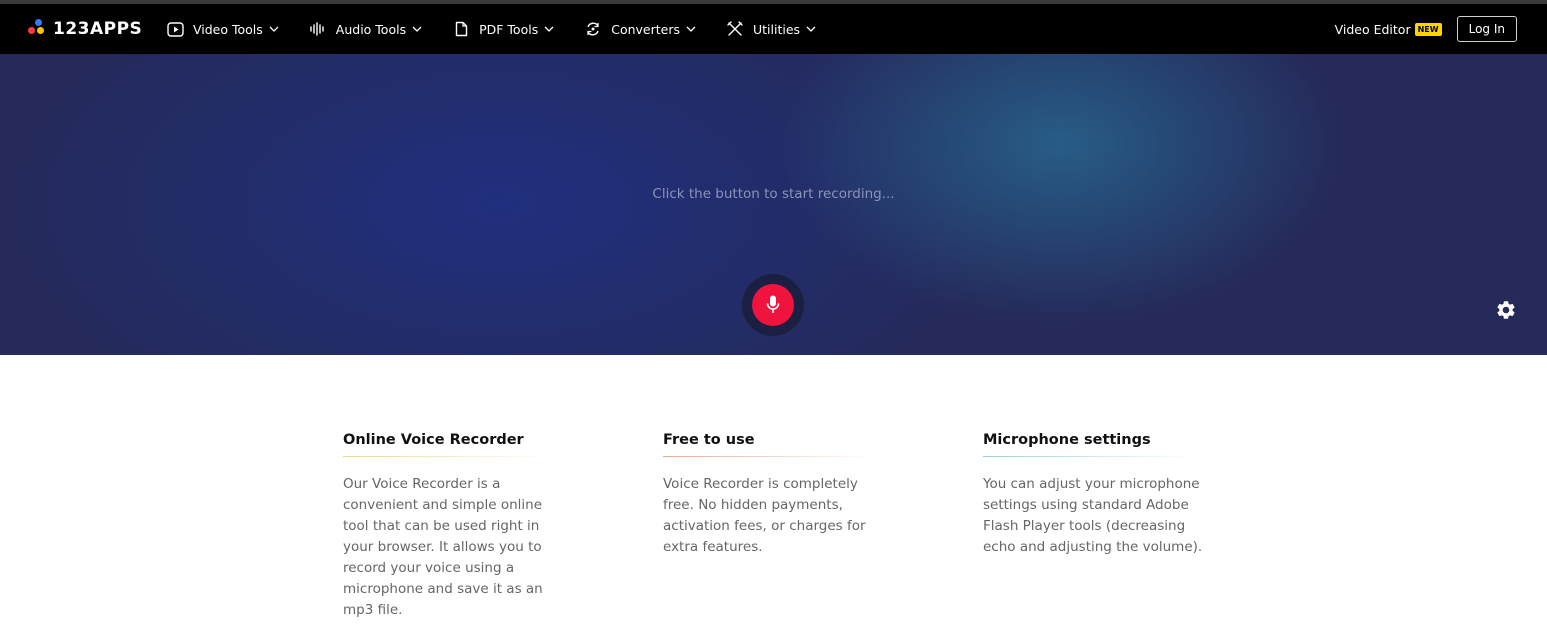  I want to click on menu-pdf-tools-label: PDF Tools, so click(509, 29).